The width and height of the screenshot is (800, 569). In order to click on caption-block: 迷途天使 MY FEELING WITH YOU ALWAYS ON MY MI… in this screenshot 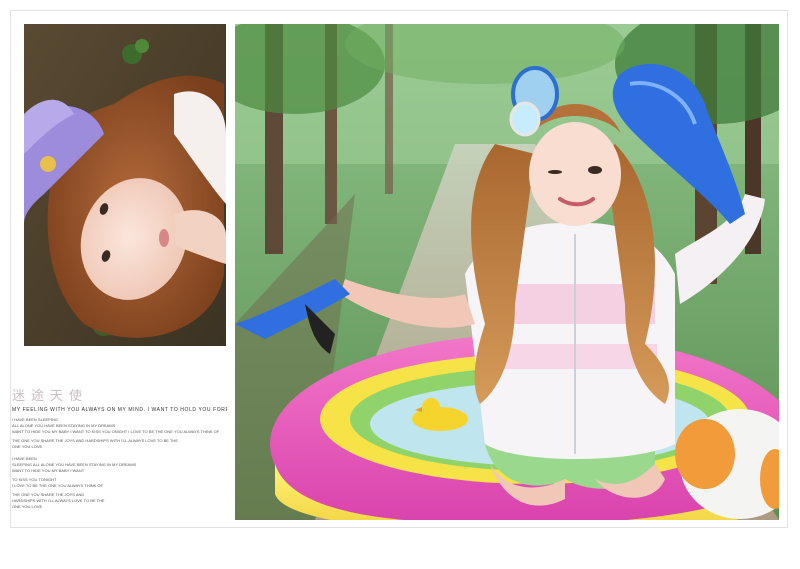, I will do `click(119, 449)`.